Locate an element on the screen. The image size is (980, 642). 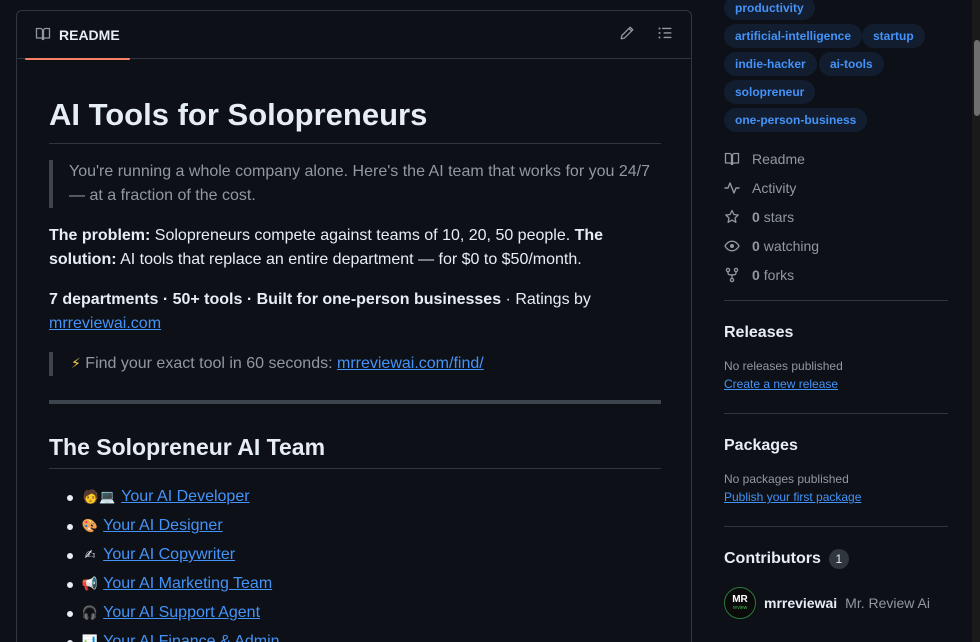
fork-icon is located at coordinates (732, 275).